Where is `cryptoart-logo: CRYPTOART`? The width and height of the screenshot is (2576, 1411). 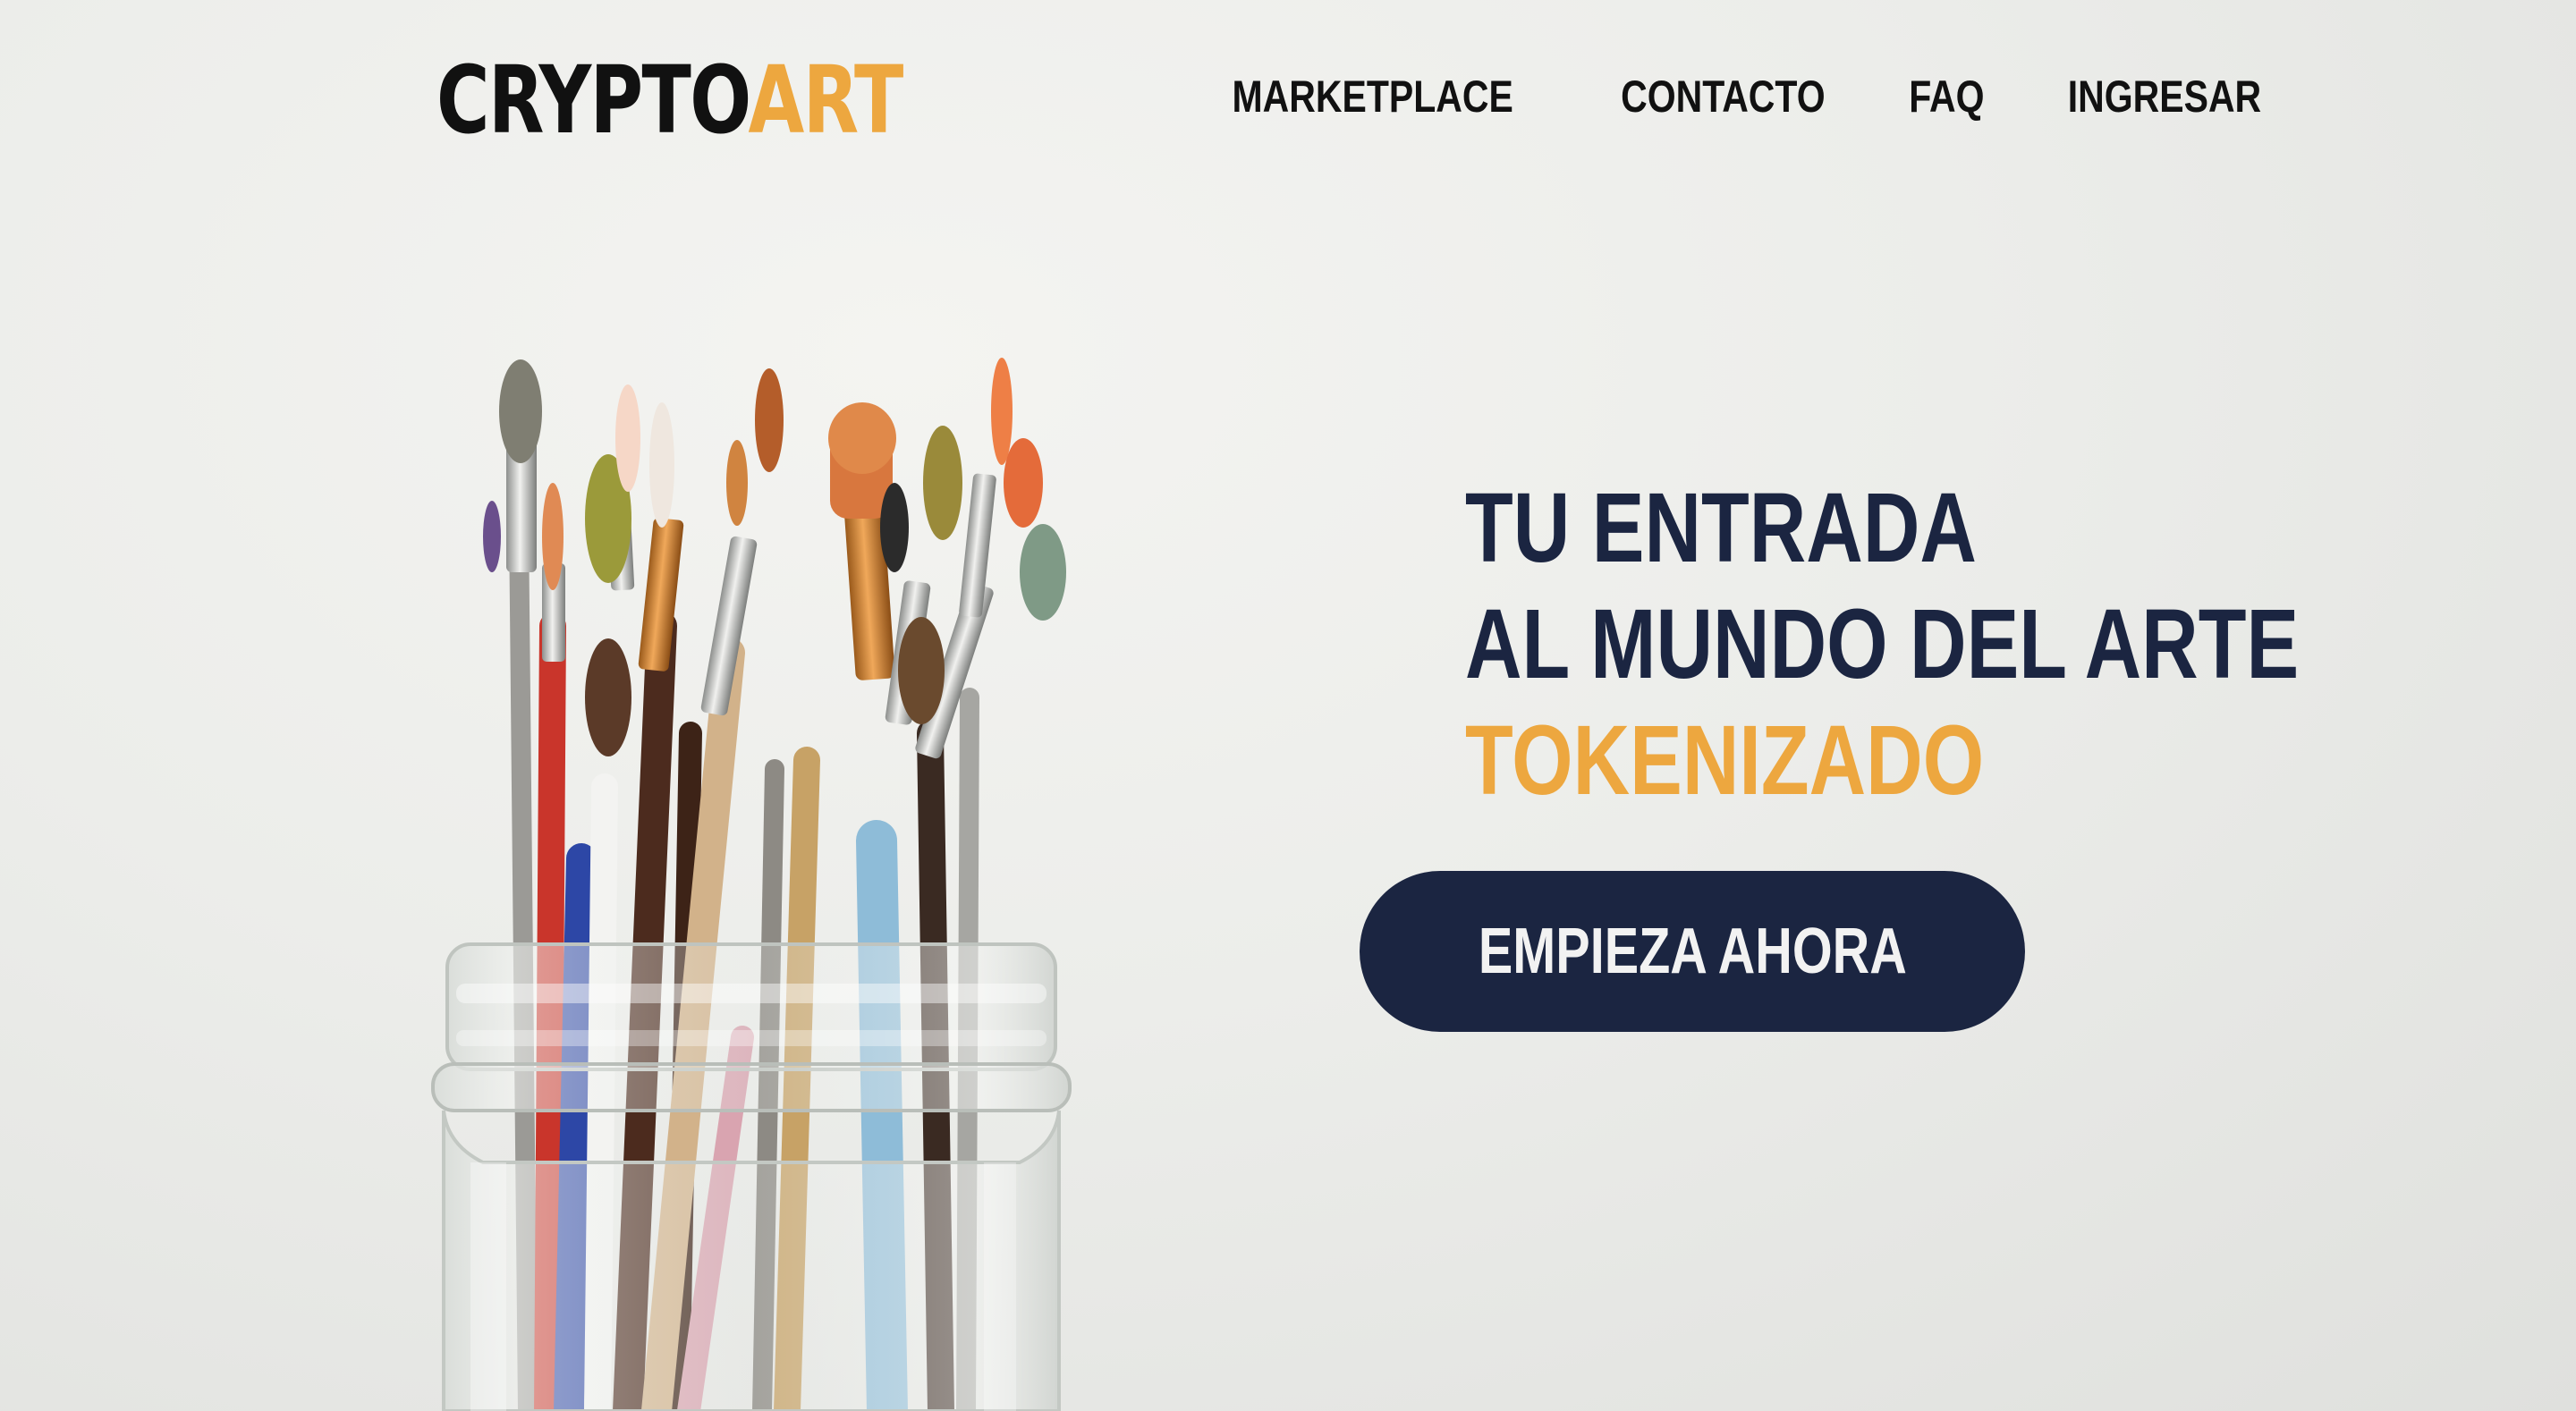 cryptoart-logo: CRYPTOART is located at coordinates (670, 100).